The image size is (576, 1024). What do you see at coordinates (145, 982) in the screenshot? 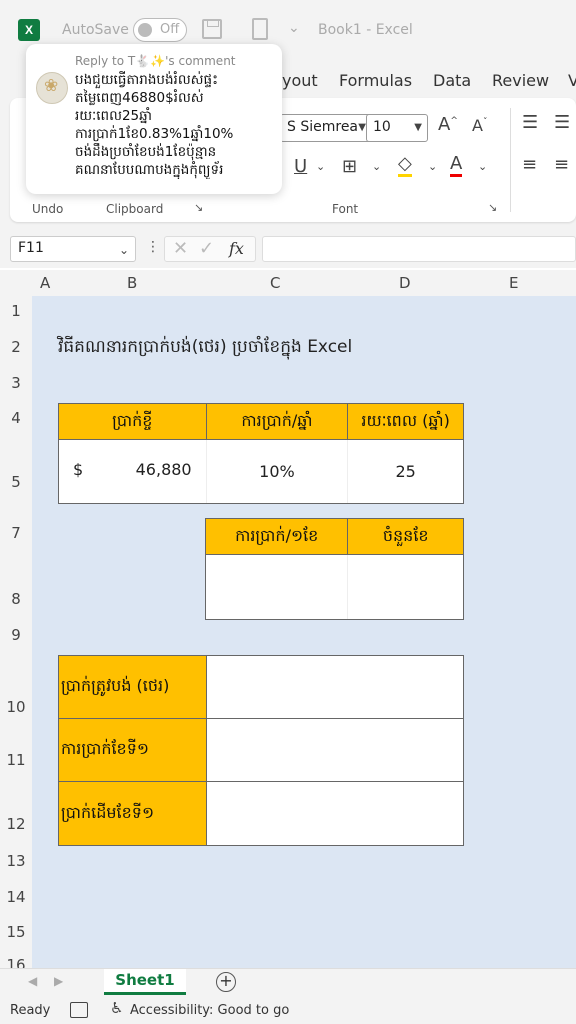
I see `tab-sheet1: Sheet1` at bounding box center [145, 982].